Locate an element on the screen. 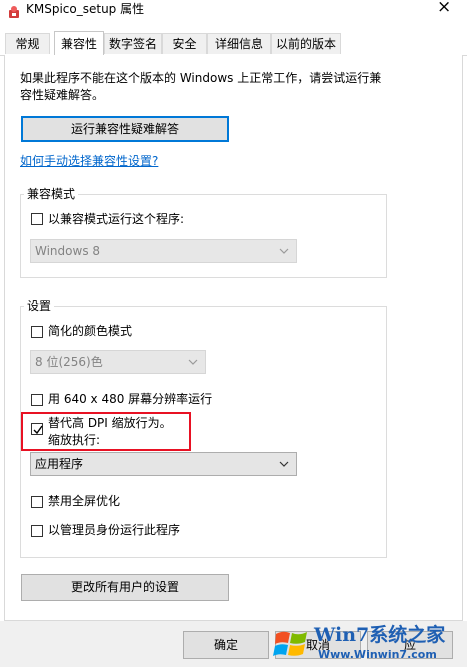  tab-general: 常规 is located at coordinates (27, 43).